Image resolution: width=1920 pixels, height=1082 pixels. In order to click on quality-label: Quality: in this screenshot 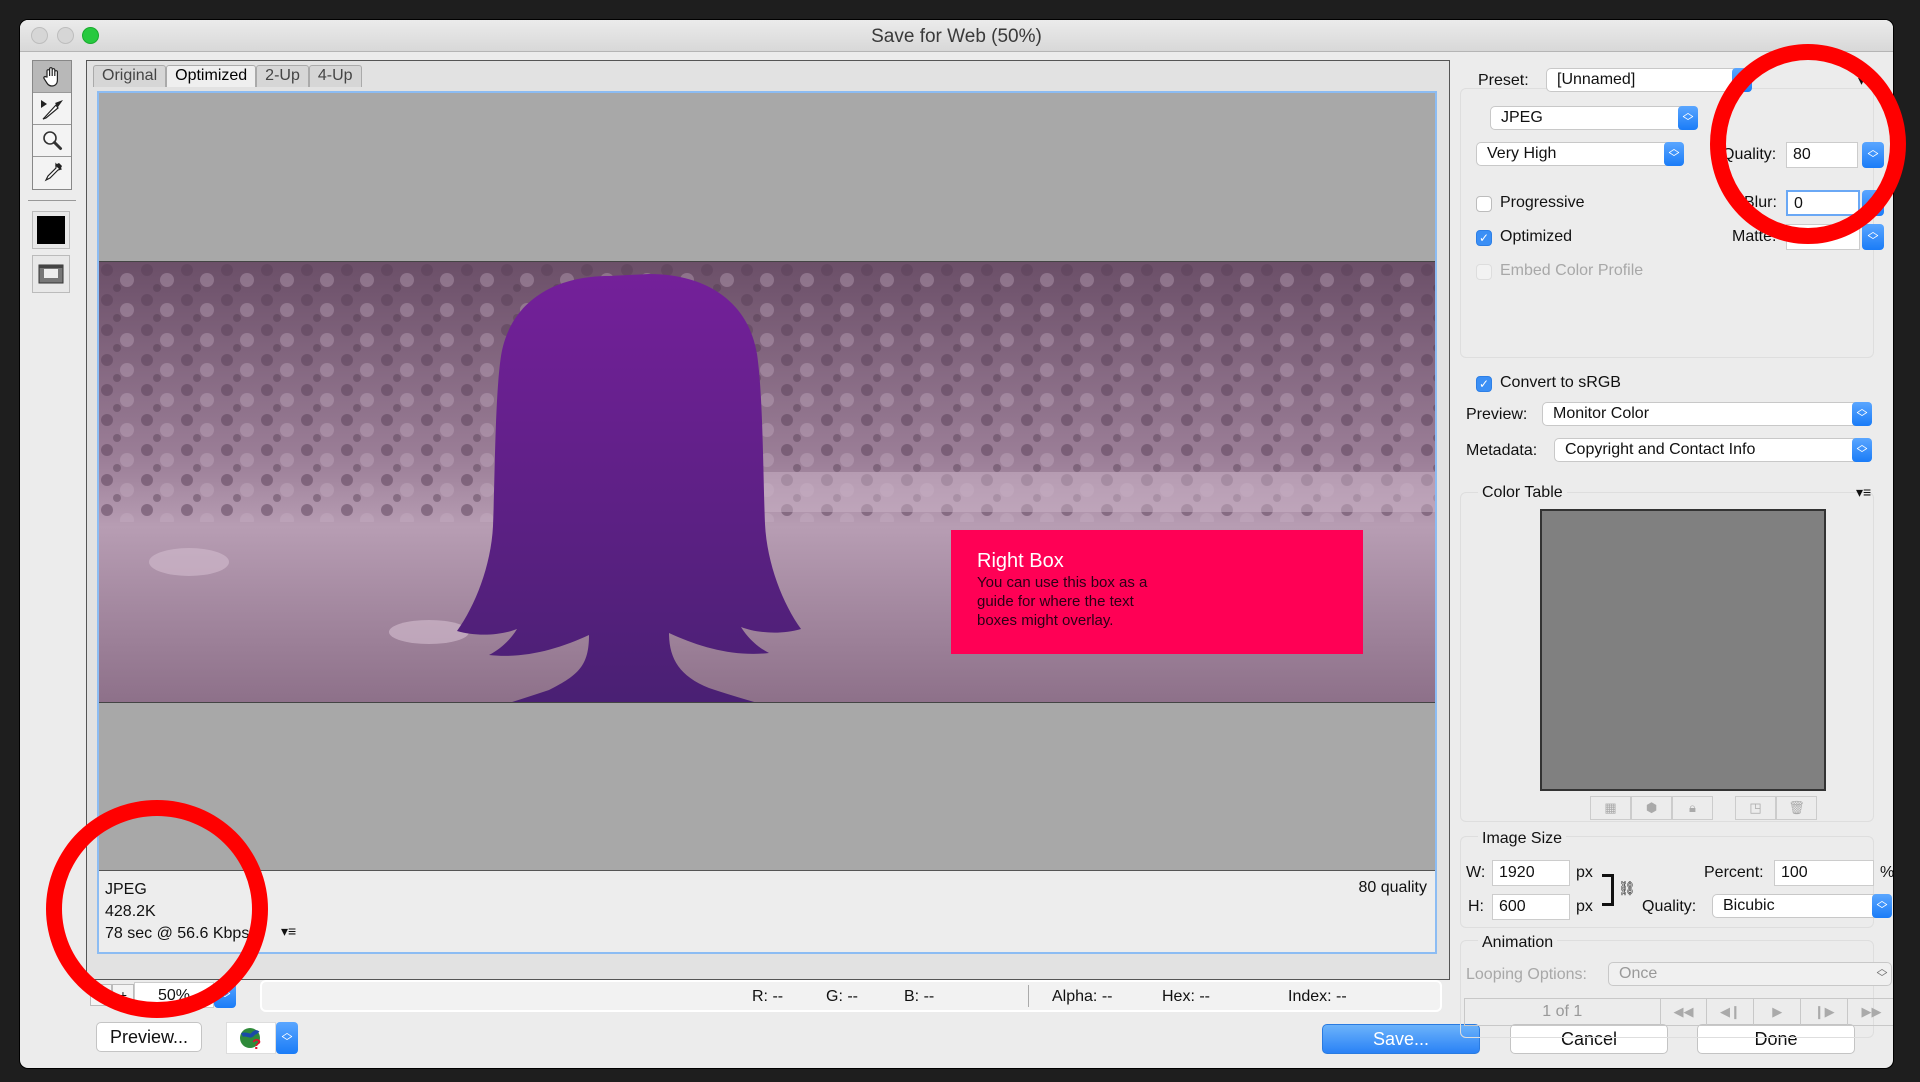, I will do `click(1749, 154)`.